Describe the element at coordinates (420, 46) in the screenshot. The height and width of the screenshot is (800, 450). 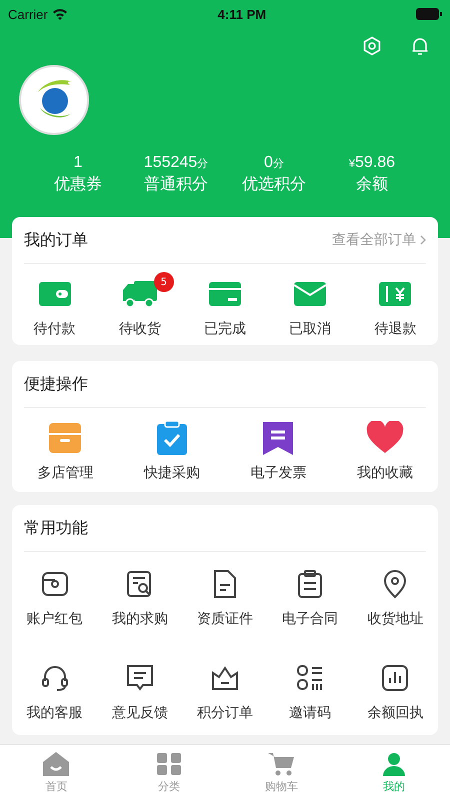
I see `notification-icon` at that location.